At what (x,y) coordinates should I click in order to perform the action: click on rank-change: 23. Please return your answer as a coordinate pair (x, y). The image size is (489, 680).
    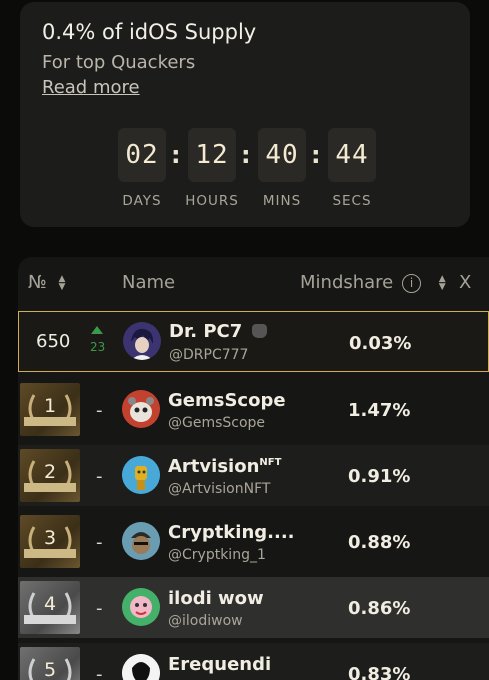
    Looking at the image, I should click on (98, 347).